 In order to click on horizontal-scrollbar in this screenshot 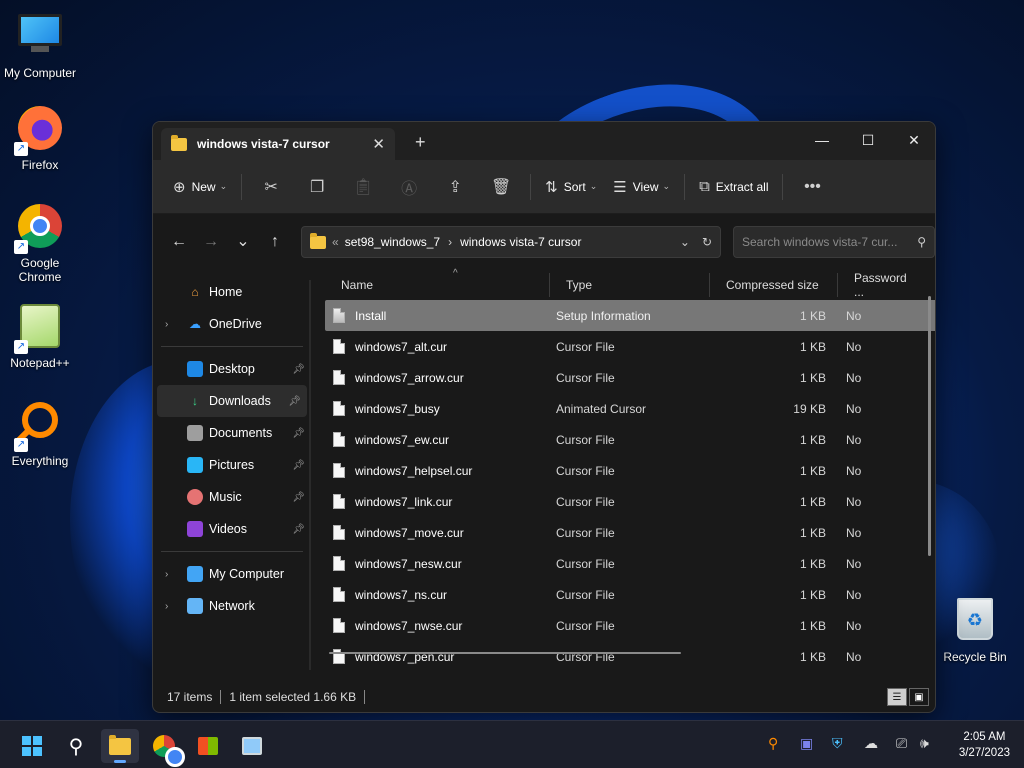, I will do `click(505, 653)`.